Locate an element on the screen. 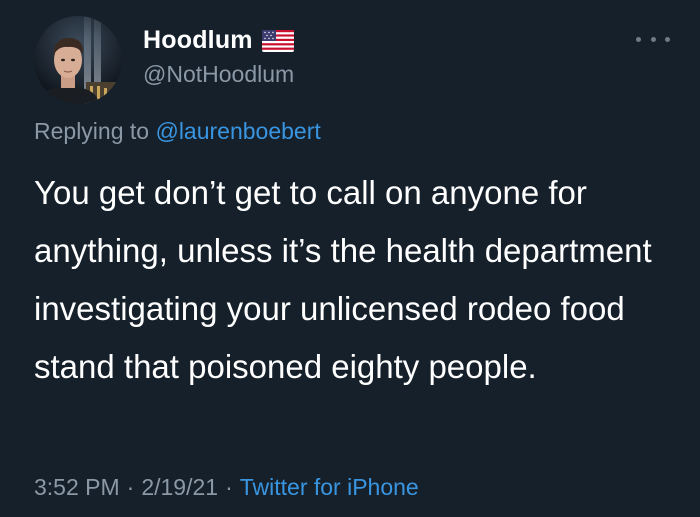 This screenshot has height=517, width=700. author-display-name: Hoodlum is located at coordinates (198, 40).